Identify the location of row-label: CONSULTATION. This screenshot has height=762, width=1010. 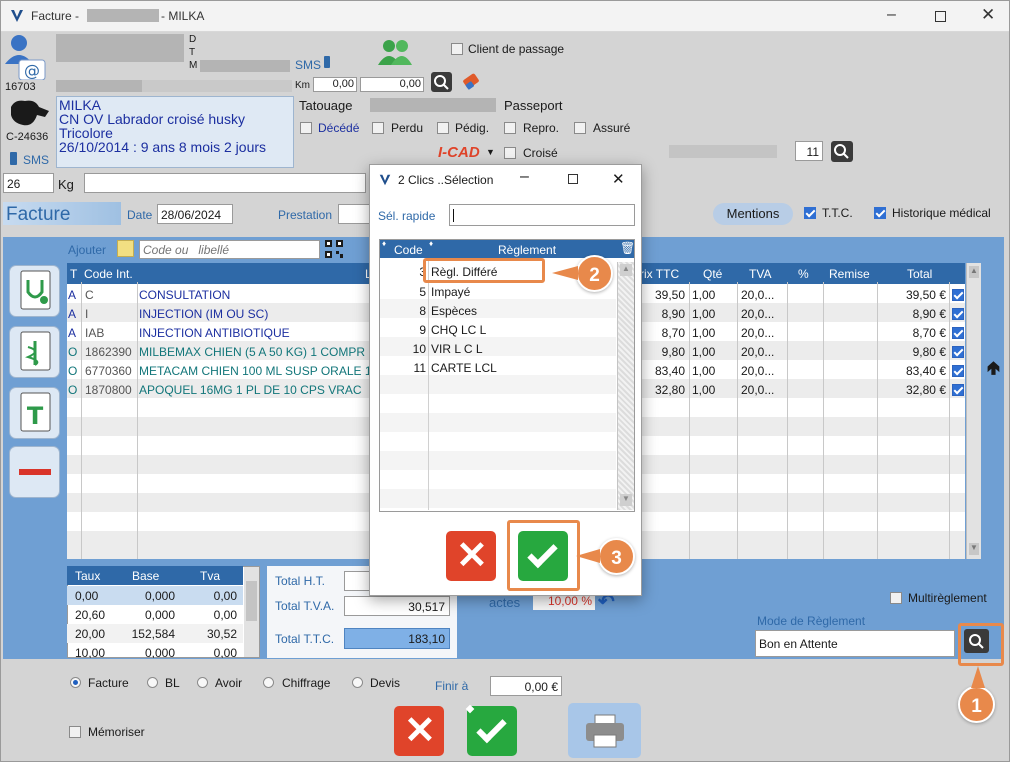
(185, 295).